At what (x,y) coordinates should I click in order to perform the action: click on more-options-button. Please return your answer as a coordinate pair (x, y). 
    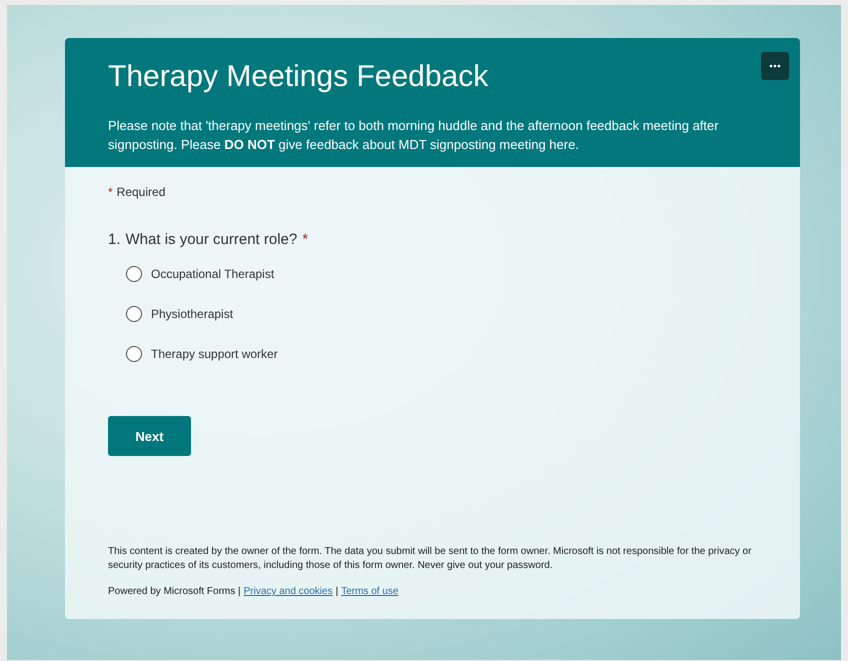
    Looking at the image, I should click on (775, 66).